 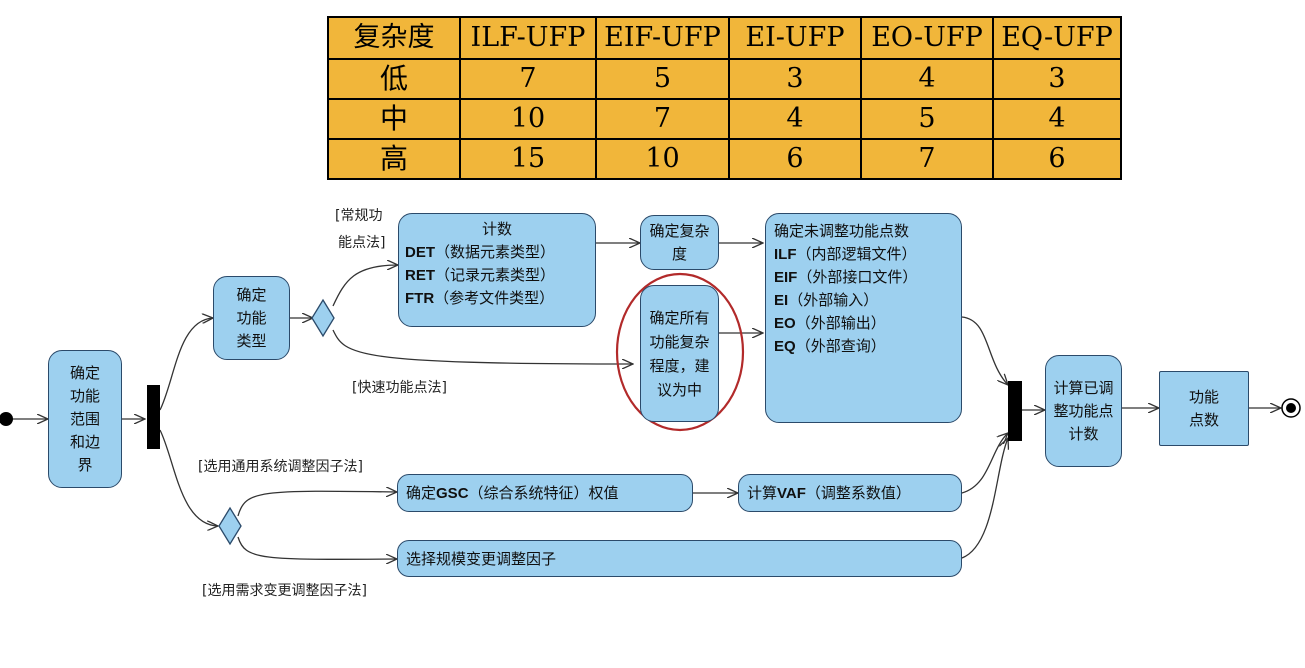 I want to click on count-item-desc: （参考文件类型）, so click(x=494, y=298).